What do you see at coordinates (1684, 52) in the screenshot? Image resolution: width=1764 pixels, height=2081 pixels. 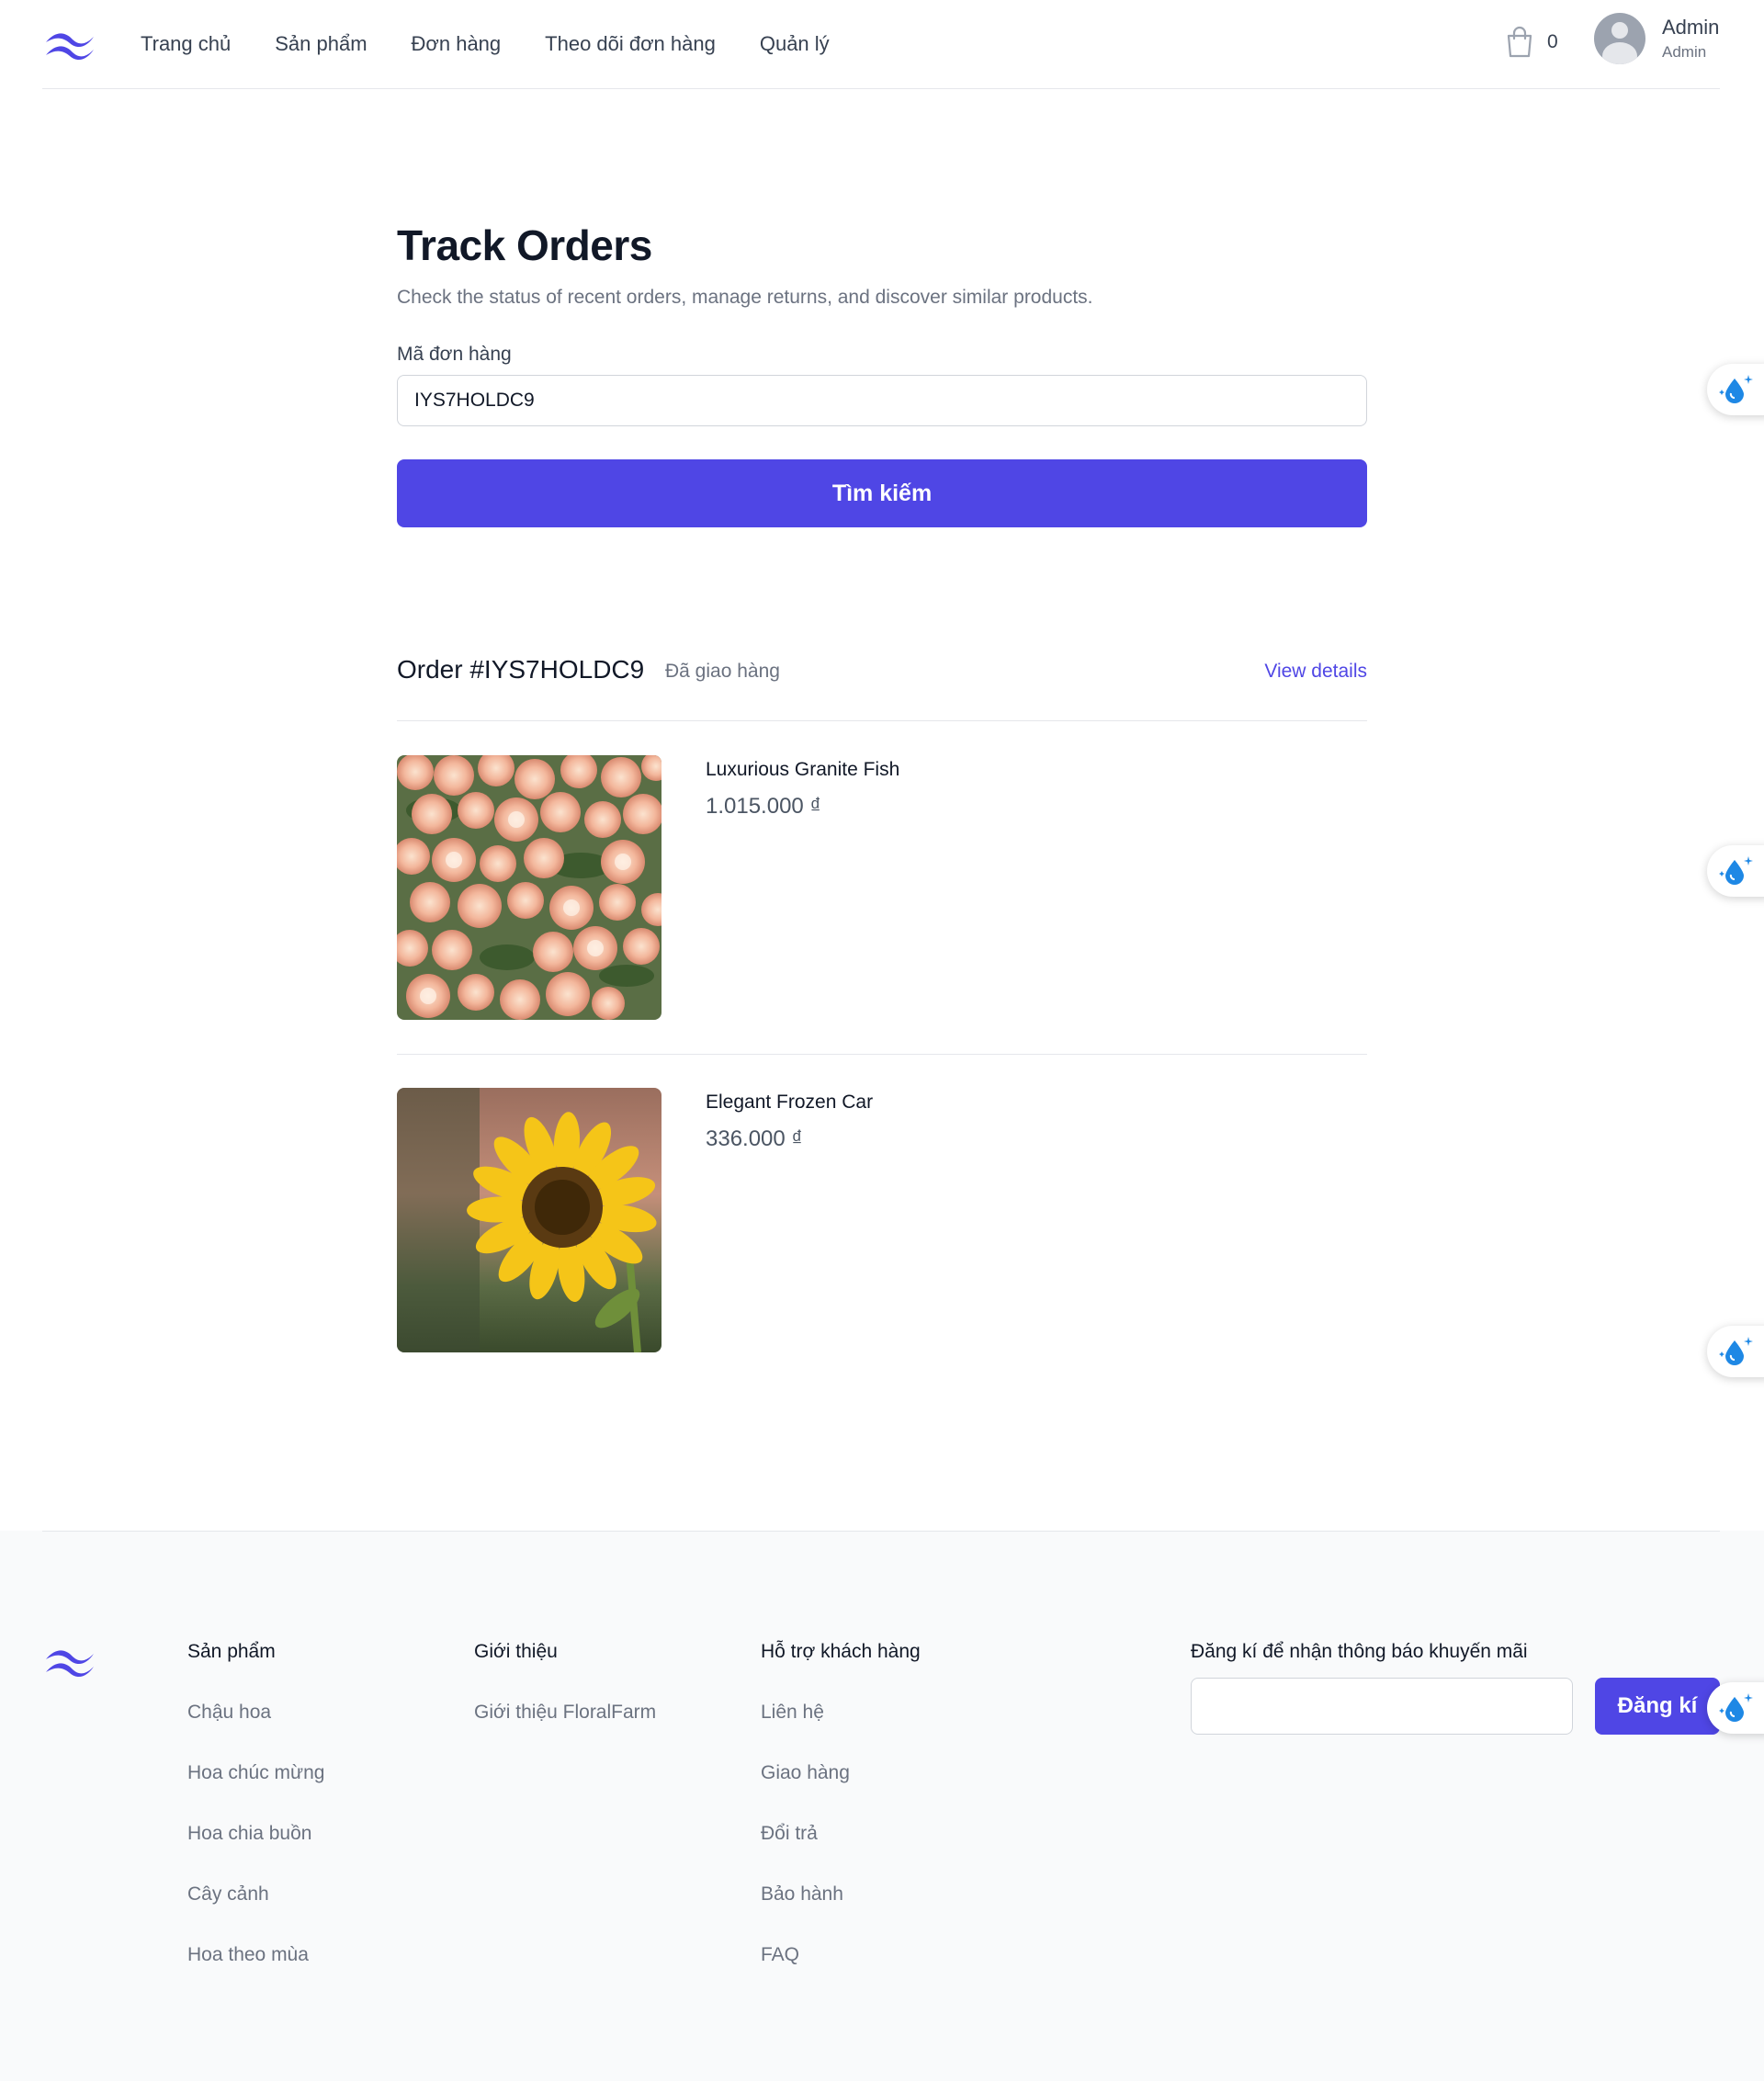 I see `user-role: Admin` at bounding box center [1684, 52].